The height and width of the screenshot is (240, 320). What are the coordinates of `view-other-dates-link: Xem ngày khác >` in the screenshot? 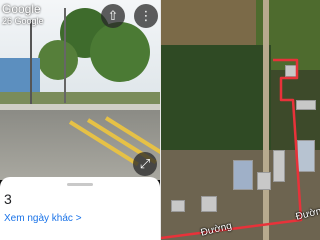 It's located at (43, 218).